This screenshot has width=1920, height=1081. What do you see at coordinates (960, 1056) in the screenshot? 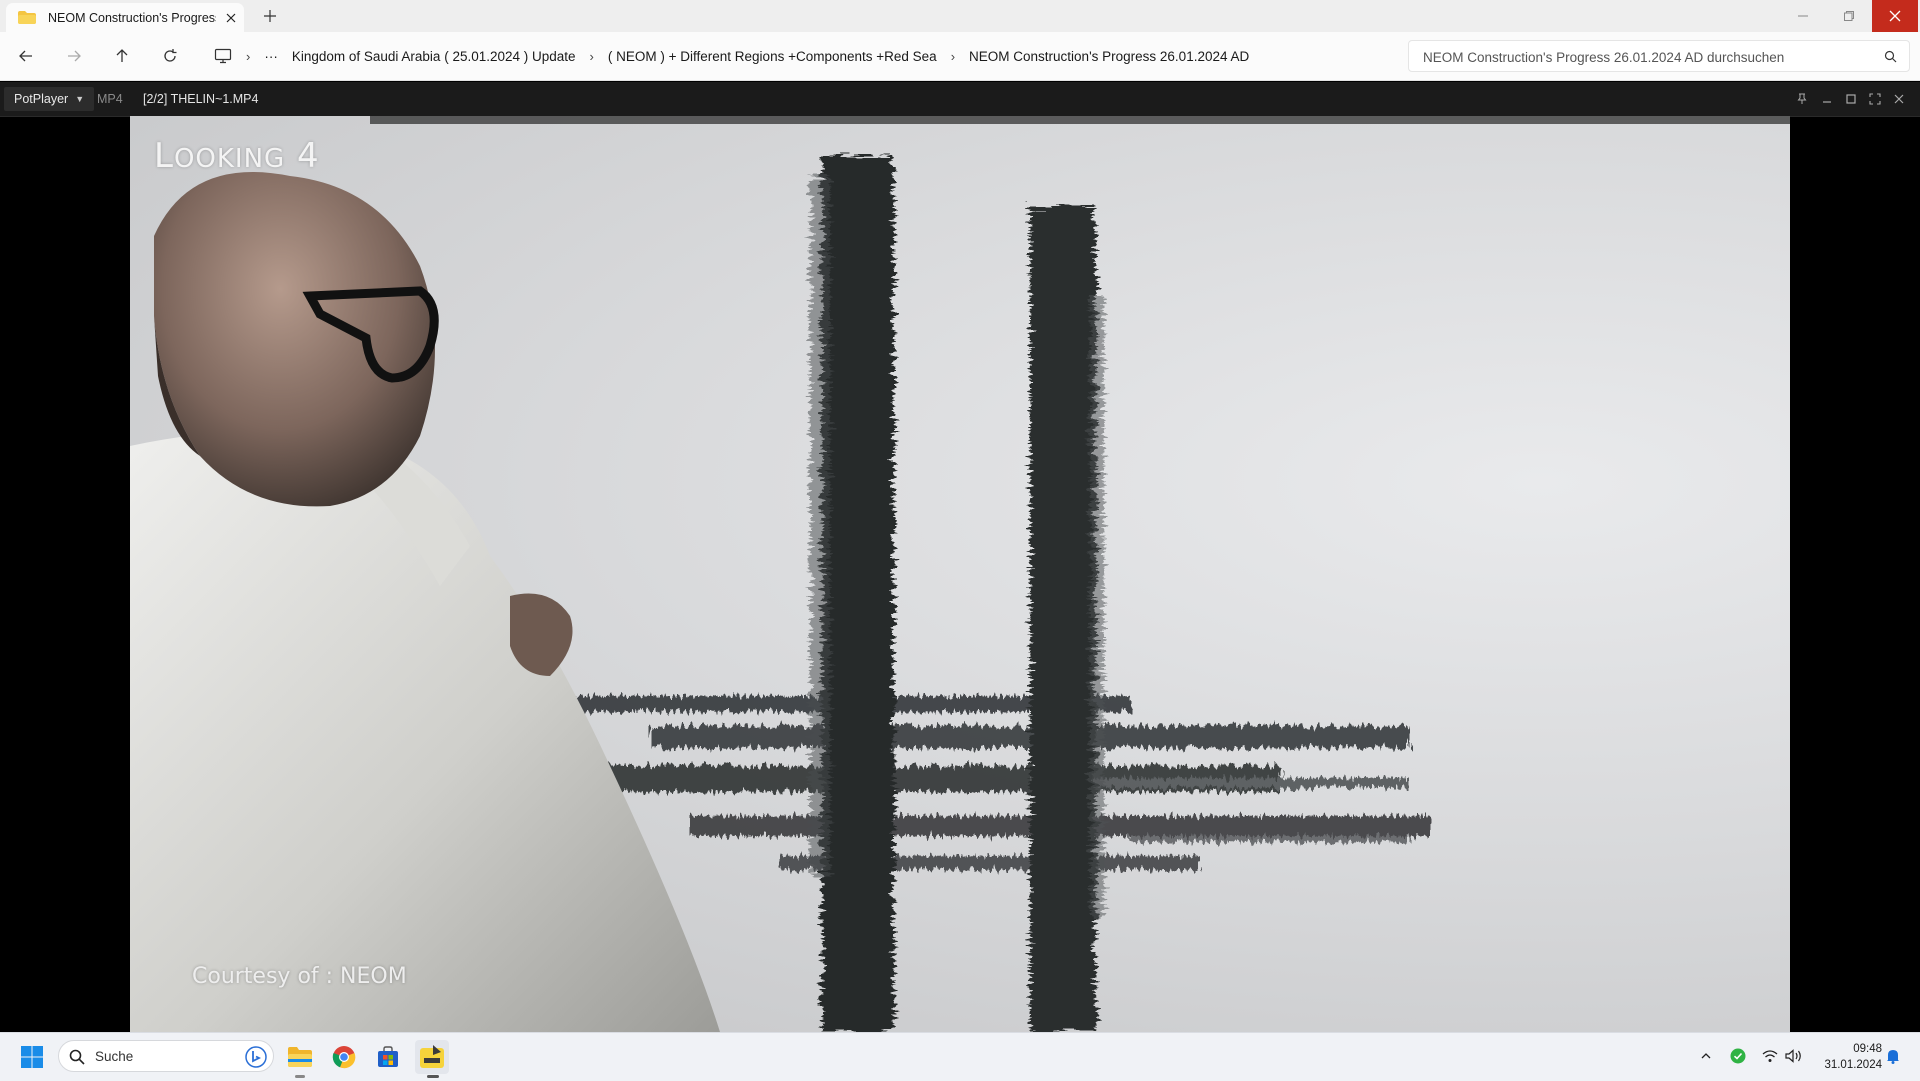
I see `taskbar: 09:48 31.01.2024` at bounding box center [960, 1056].